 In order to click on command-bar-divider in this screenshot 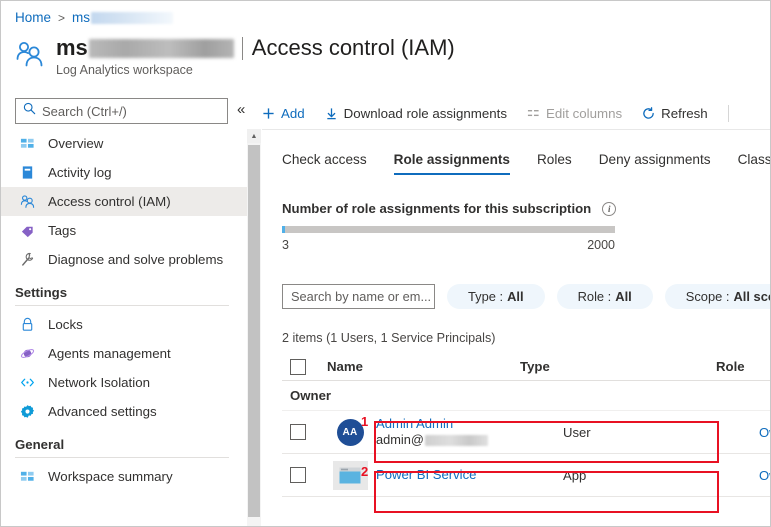, I will do `click(516, 129)`.